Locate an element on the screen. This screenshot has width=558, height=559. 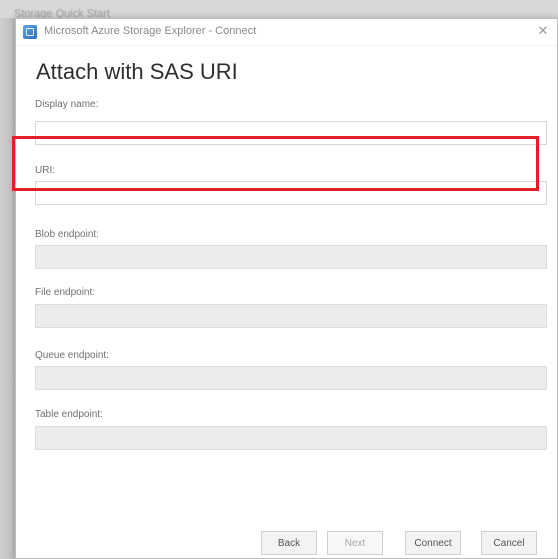
queue-endpoint-label: Queue endpoint: is located at coordinates (72, 355).